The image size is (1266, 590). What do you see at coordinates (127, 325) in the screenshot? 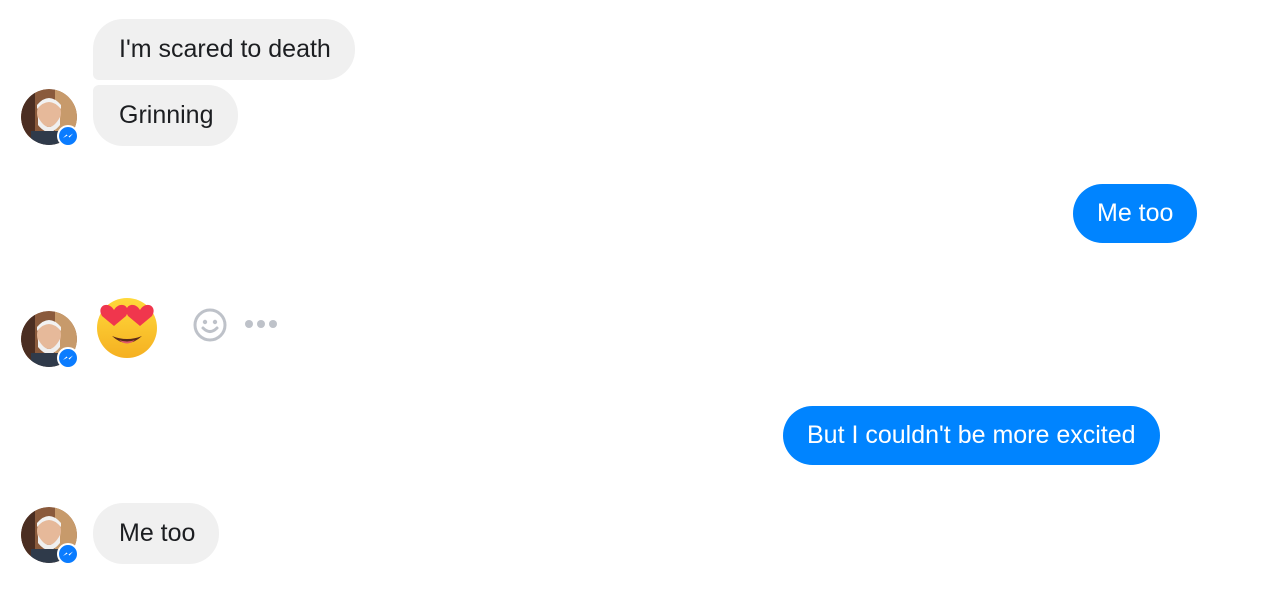
I see `heart-eyes-emoji-icon` at bounding box center [127, 325].